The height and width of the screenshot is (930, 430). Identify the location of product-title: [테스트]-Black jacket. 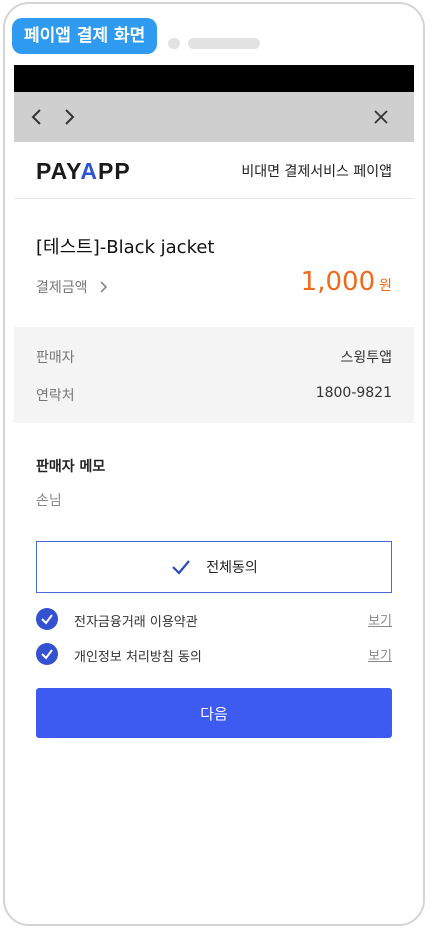
(125, 247).